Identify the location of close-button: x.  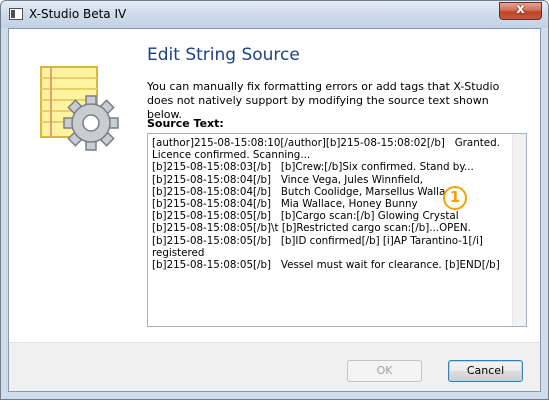
(520, 11).